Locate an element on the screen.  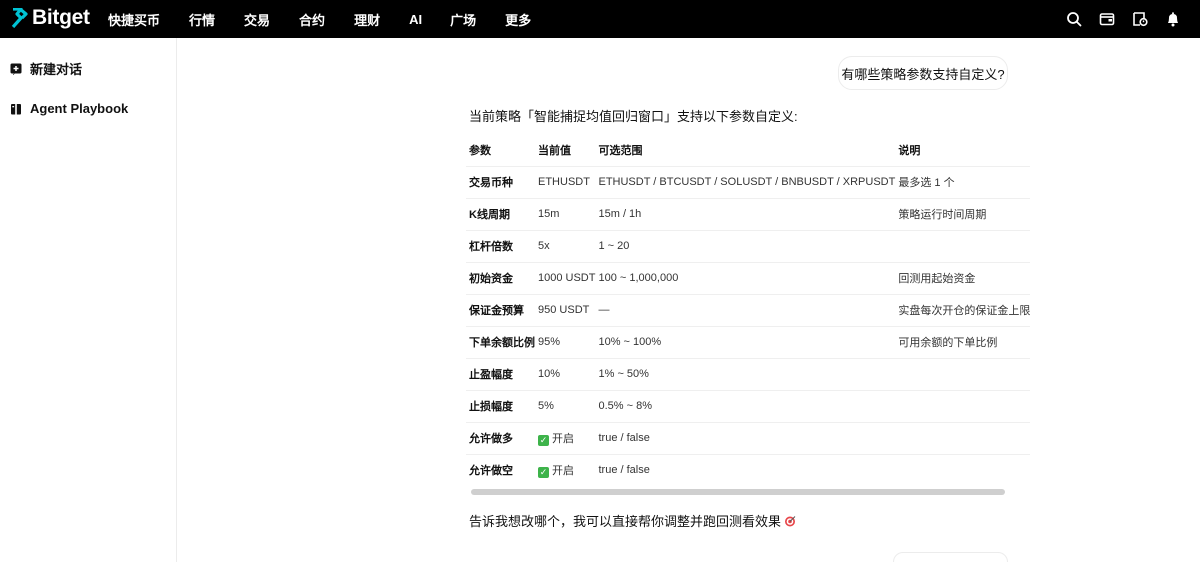
table-row: K线周期 15m 15m / 1h 策略运行时间周期 is located at coordinates (748, 214).